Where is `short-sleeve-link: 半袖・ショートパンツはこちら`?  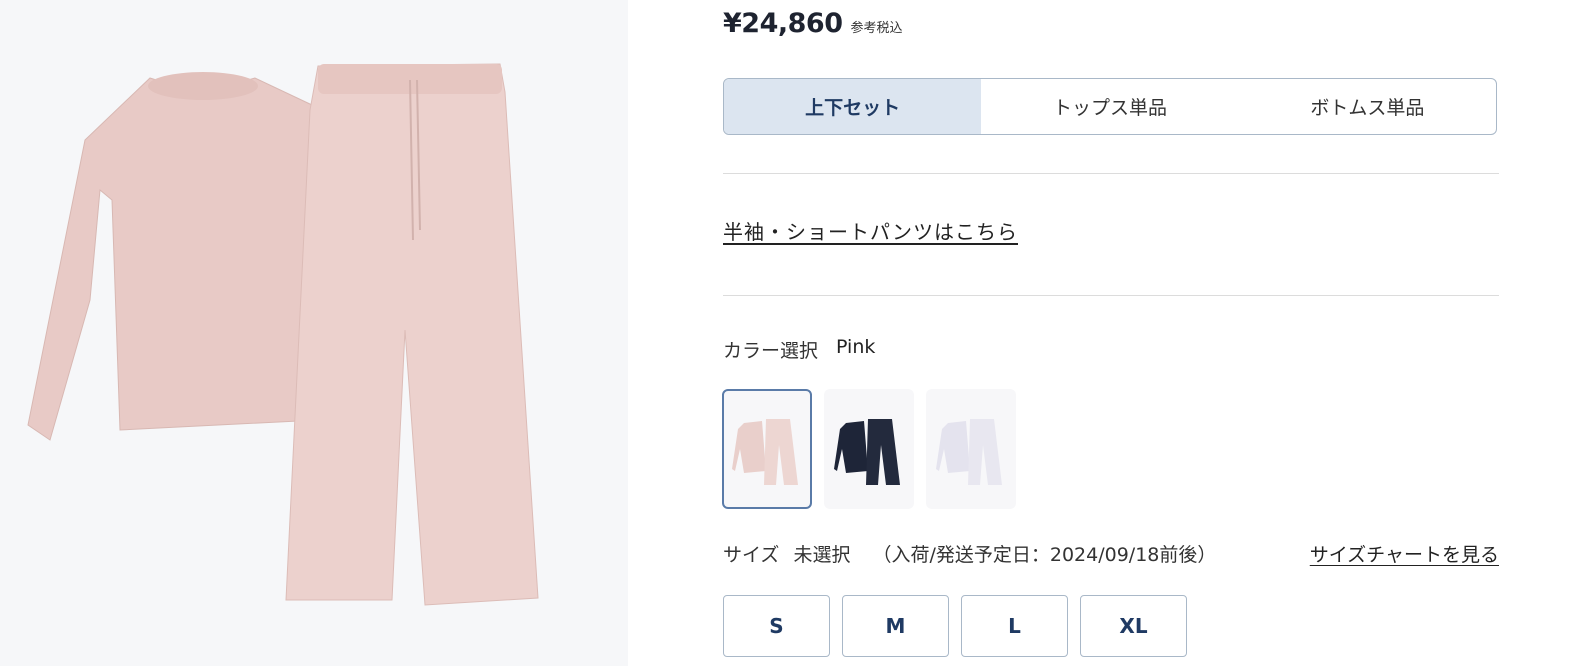
short-sleeve-link: 半袖・ショートパンツはこちら is located at coordinates (870, 230).